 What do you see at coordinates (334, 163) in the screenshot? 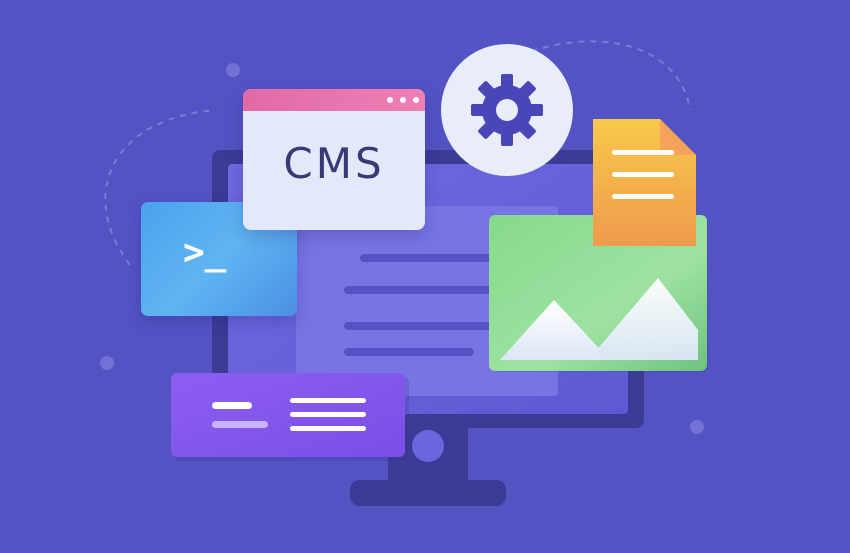
I see `cms-label: CMS` at bounding box center [334, 163].